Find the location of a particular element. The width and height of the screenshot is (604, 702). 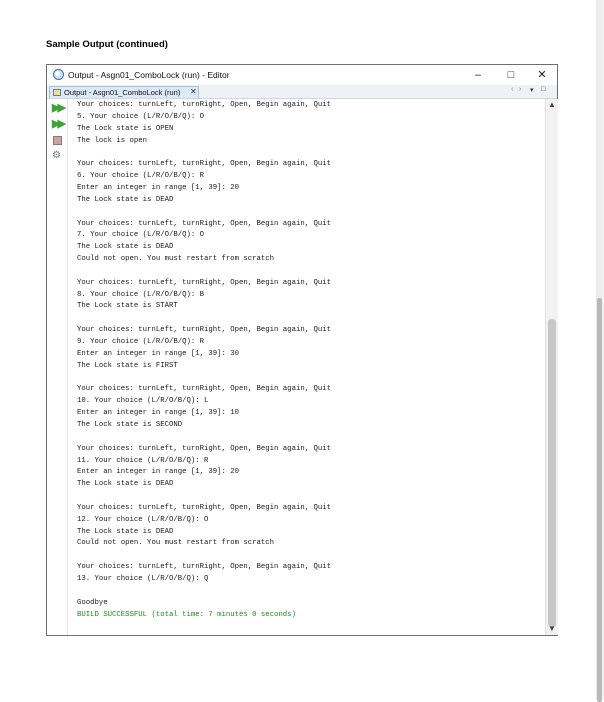

console-line: 11. Your choice (L/R/O/B/Q): R is located at coordinates (143, 460).